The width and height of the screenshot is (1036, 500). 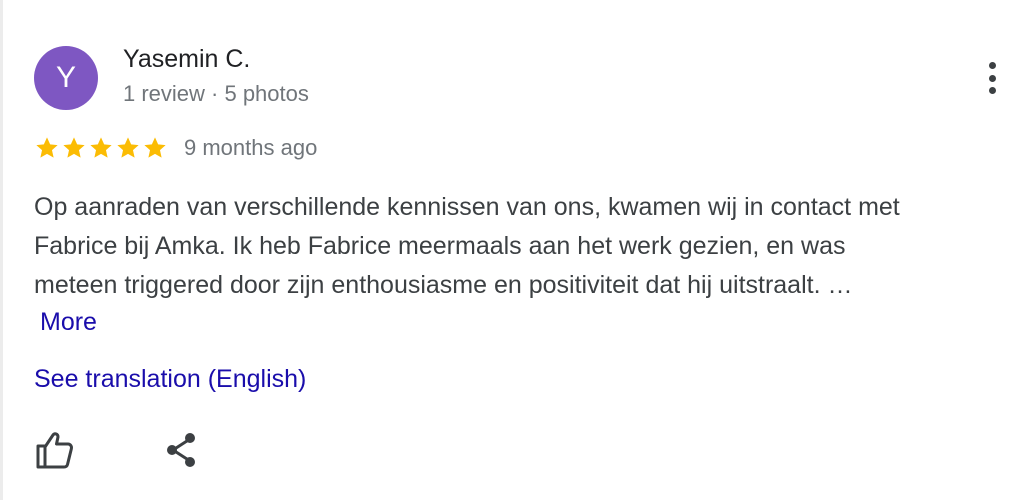 I want to click on avatar-letter: Y, so click(x=65, y=77).